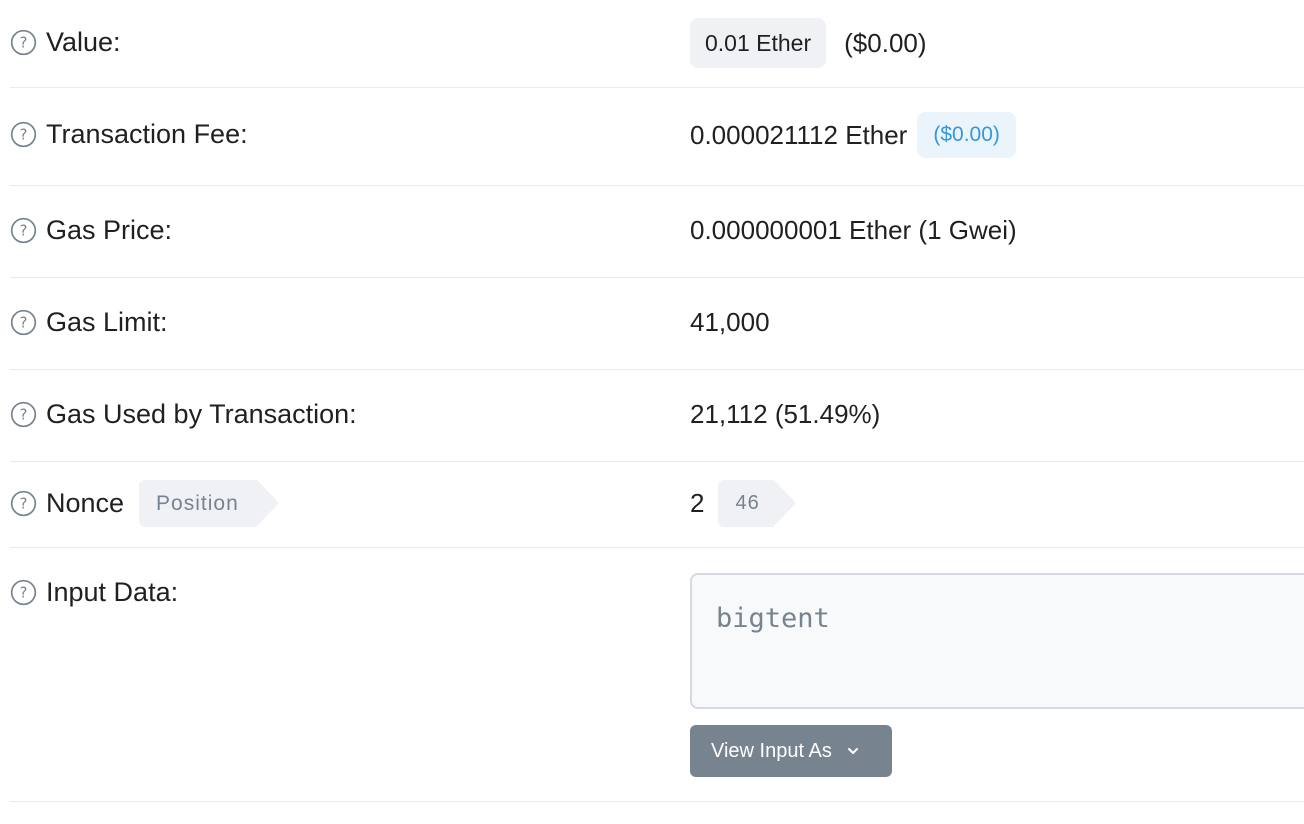  I want to click on row-nonce: ? Nonce Position 2 46, so click(657, 505).